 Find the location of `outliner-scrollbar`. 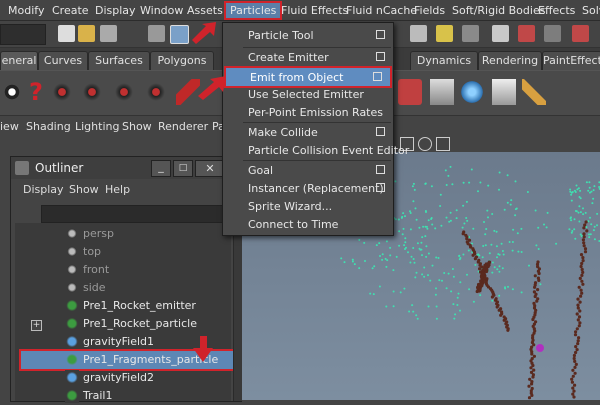

outliner-scrollbar is located at coordinates (237, 312).